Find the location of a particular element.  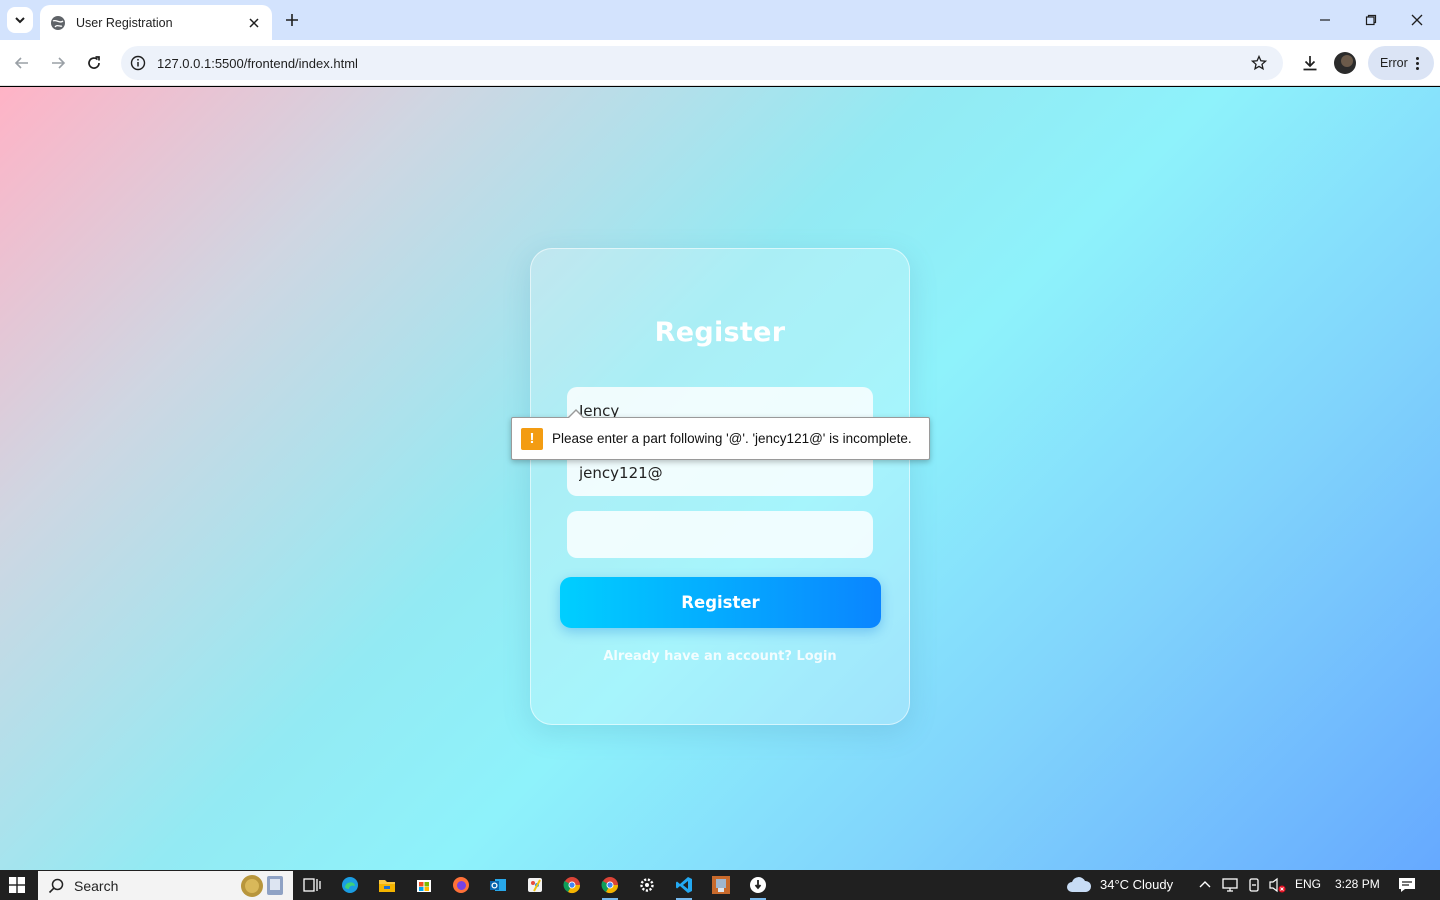

tab-title: User Registration is located at coordinates (124, 22).